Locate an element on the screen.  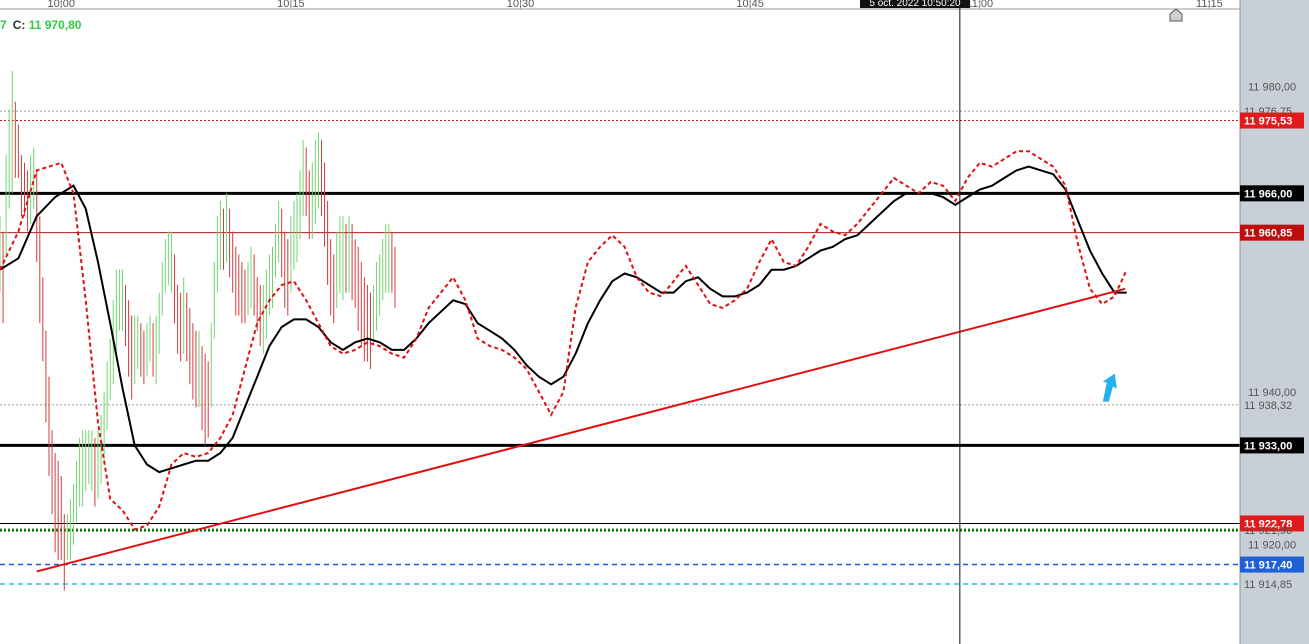
x-tick-label: 10:15 is located at coordinates (291, 5).